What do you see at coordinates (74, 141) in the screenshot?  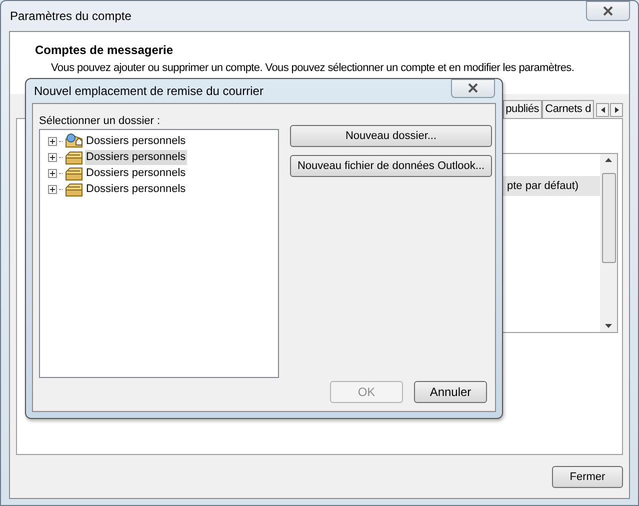 I see `folder-globe-icon` at bounding box center [74, 141].